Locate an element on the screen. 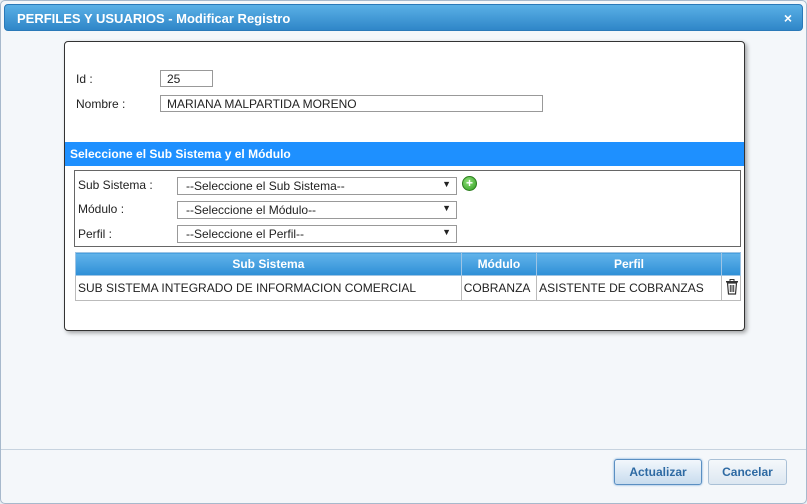 This screenshot has height=504, width=807. modulo-select: --Seleccione el Módulo-- ▼ is located at coordinates (317, 210).